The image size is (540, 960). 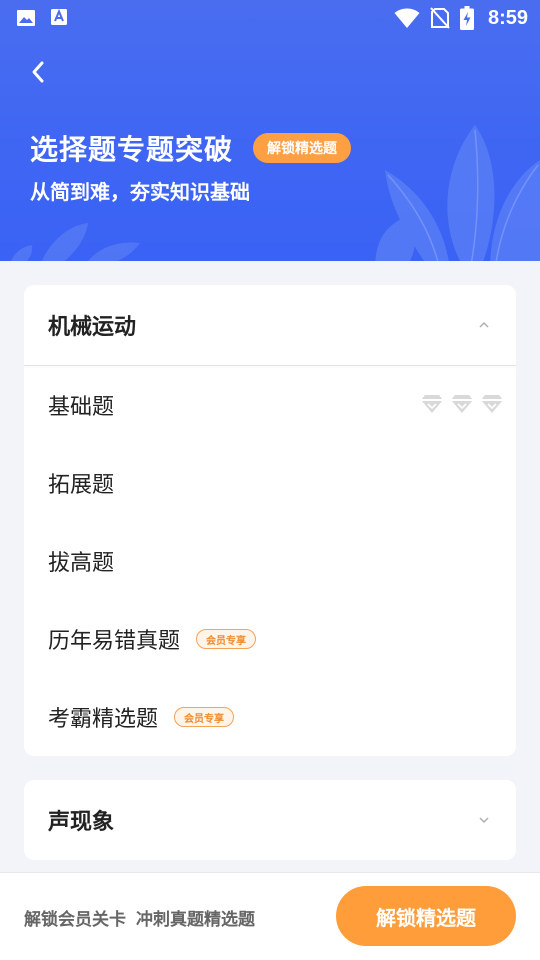 What do you see at coordinates (81, 563) in the screenshot?
I see `list-item-label: 拔高题` at bounding box center [81, 563].